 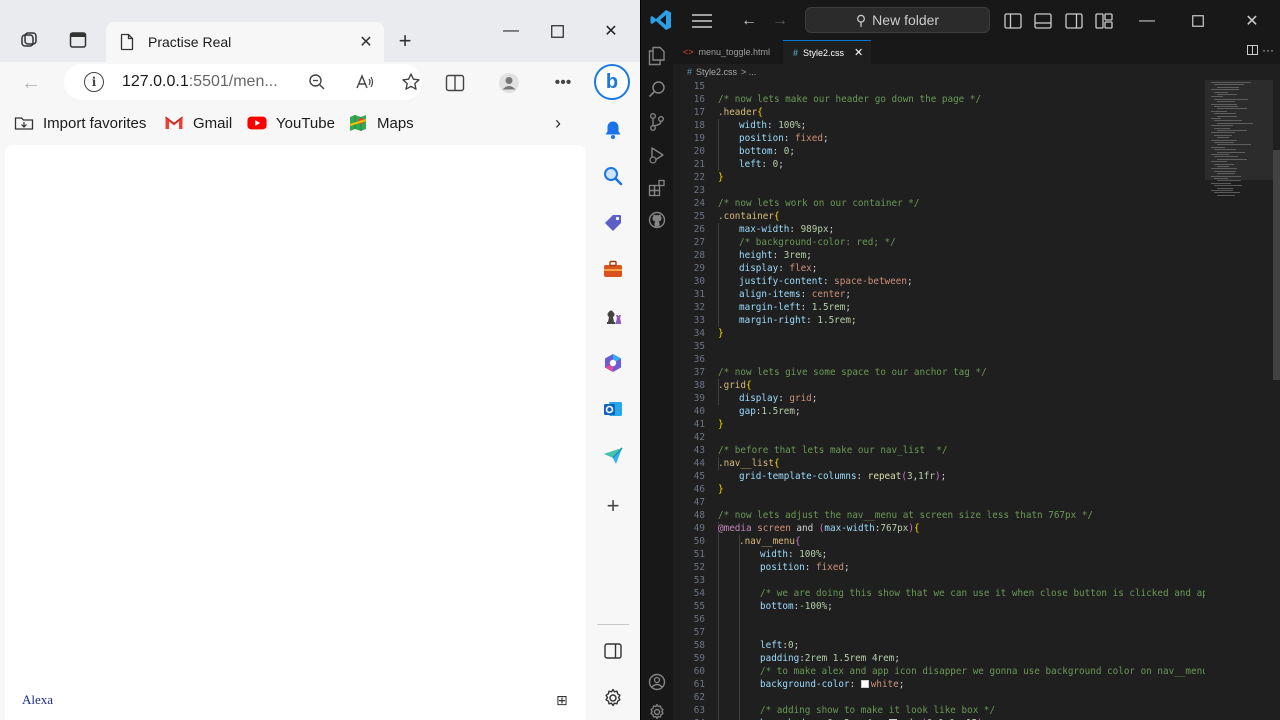 I want to click on apps-grid-icon: ⊞, so click(x=562, y=700).